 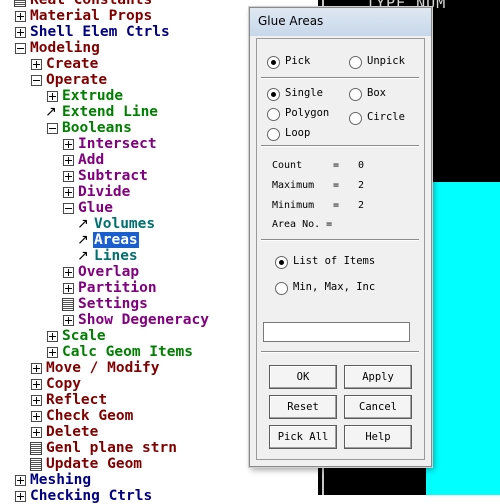 I want to click on tree-item-label: Modeling, so click(x=65, y=48).